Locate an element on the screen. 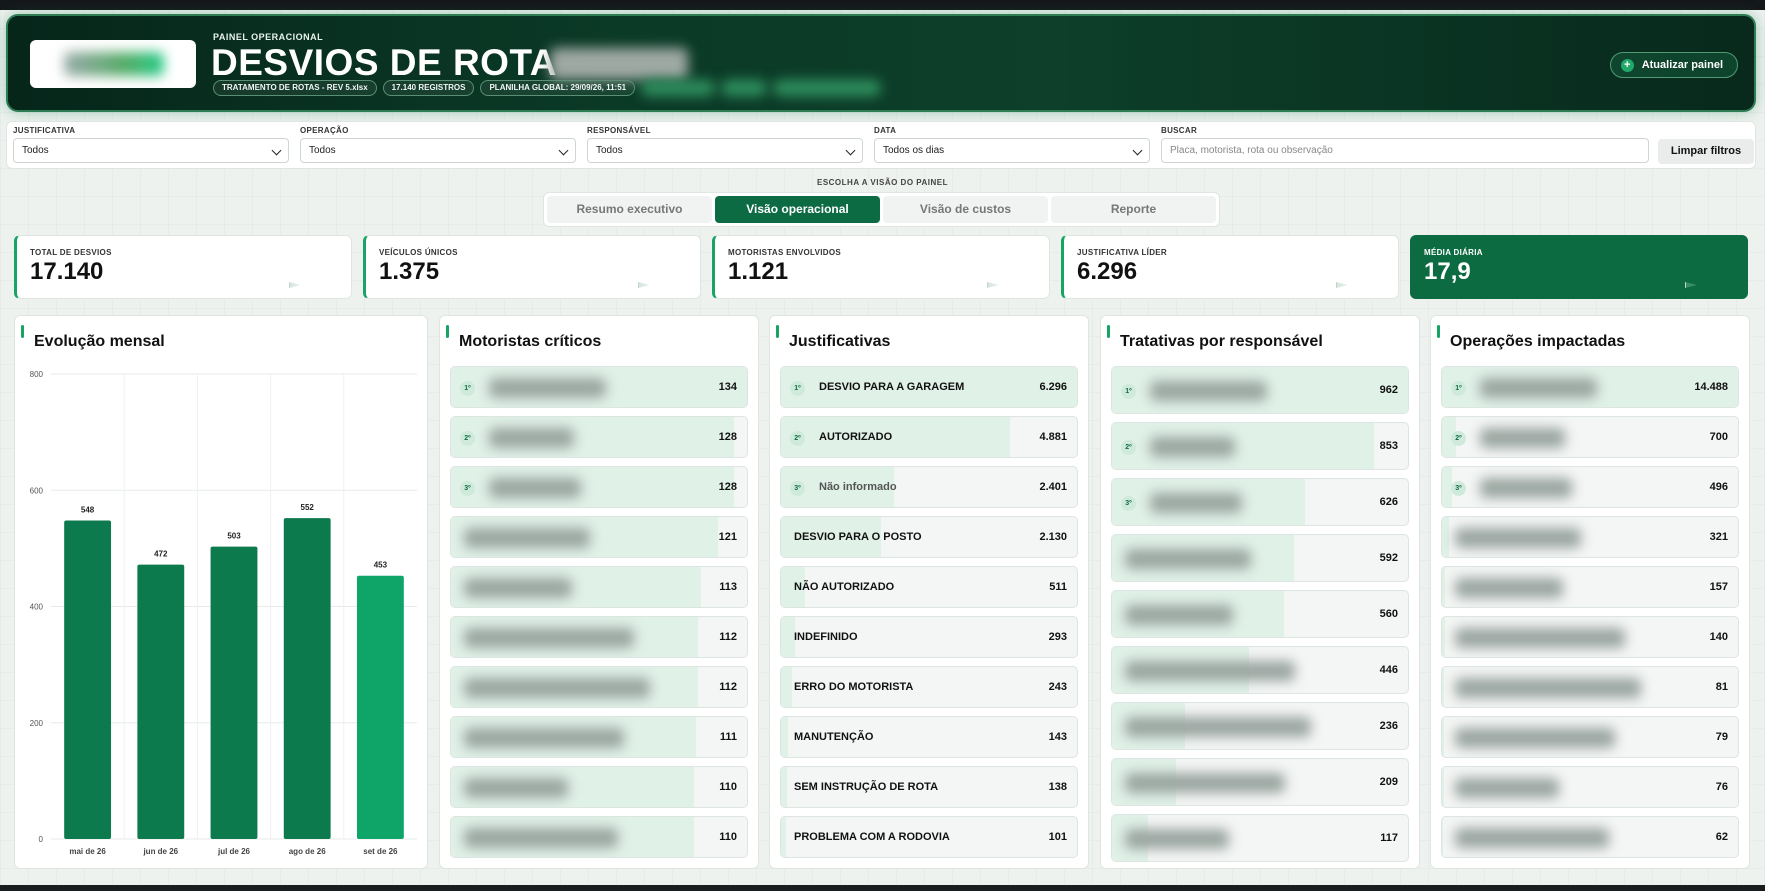  list-item: 81 is located at coordinates (1590, 687).